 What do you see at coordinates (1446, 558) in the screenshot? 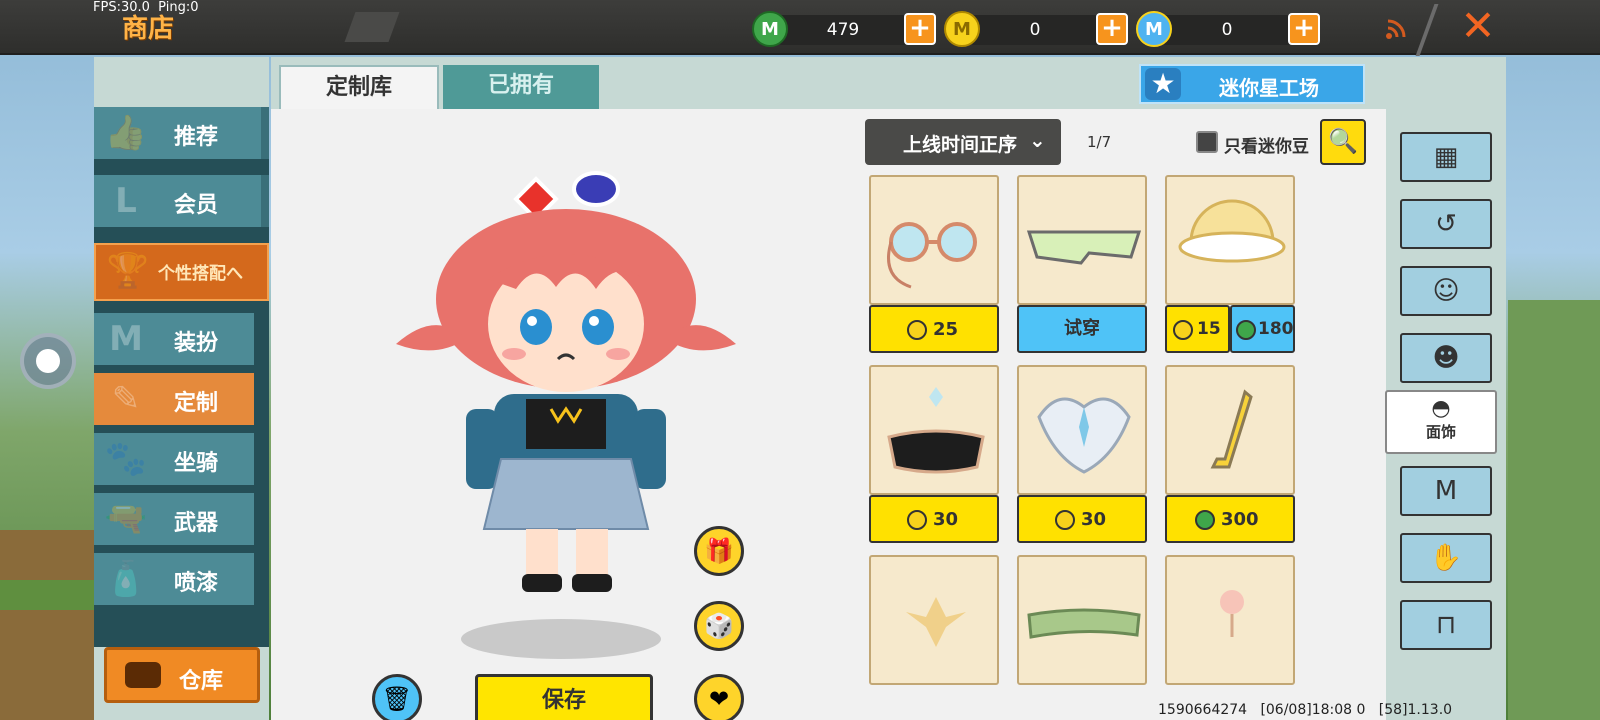
I see `glove-icon: ✋` at bounding box center [1446, 558].